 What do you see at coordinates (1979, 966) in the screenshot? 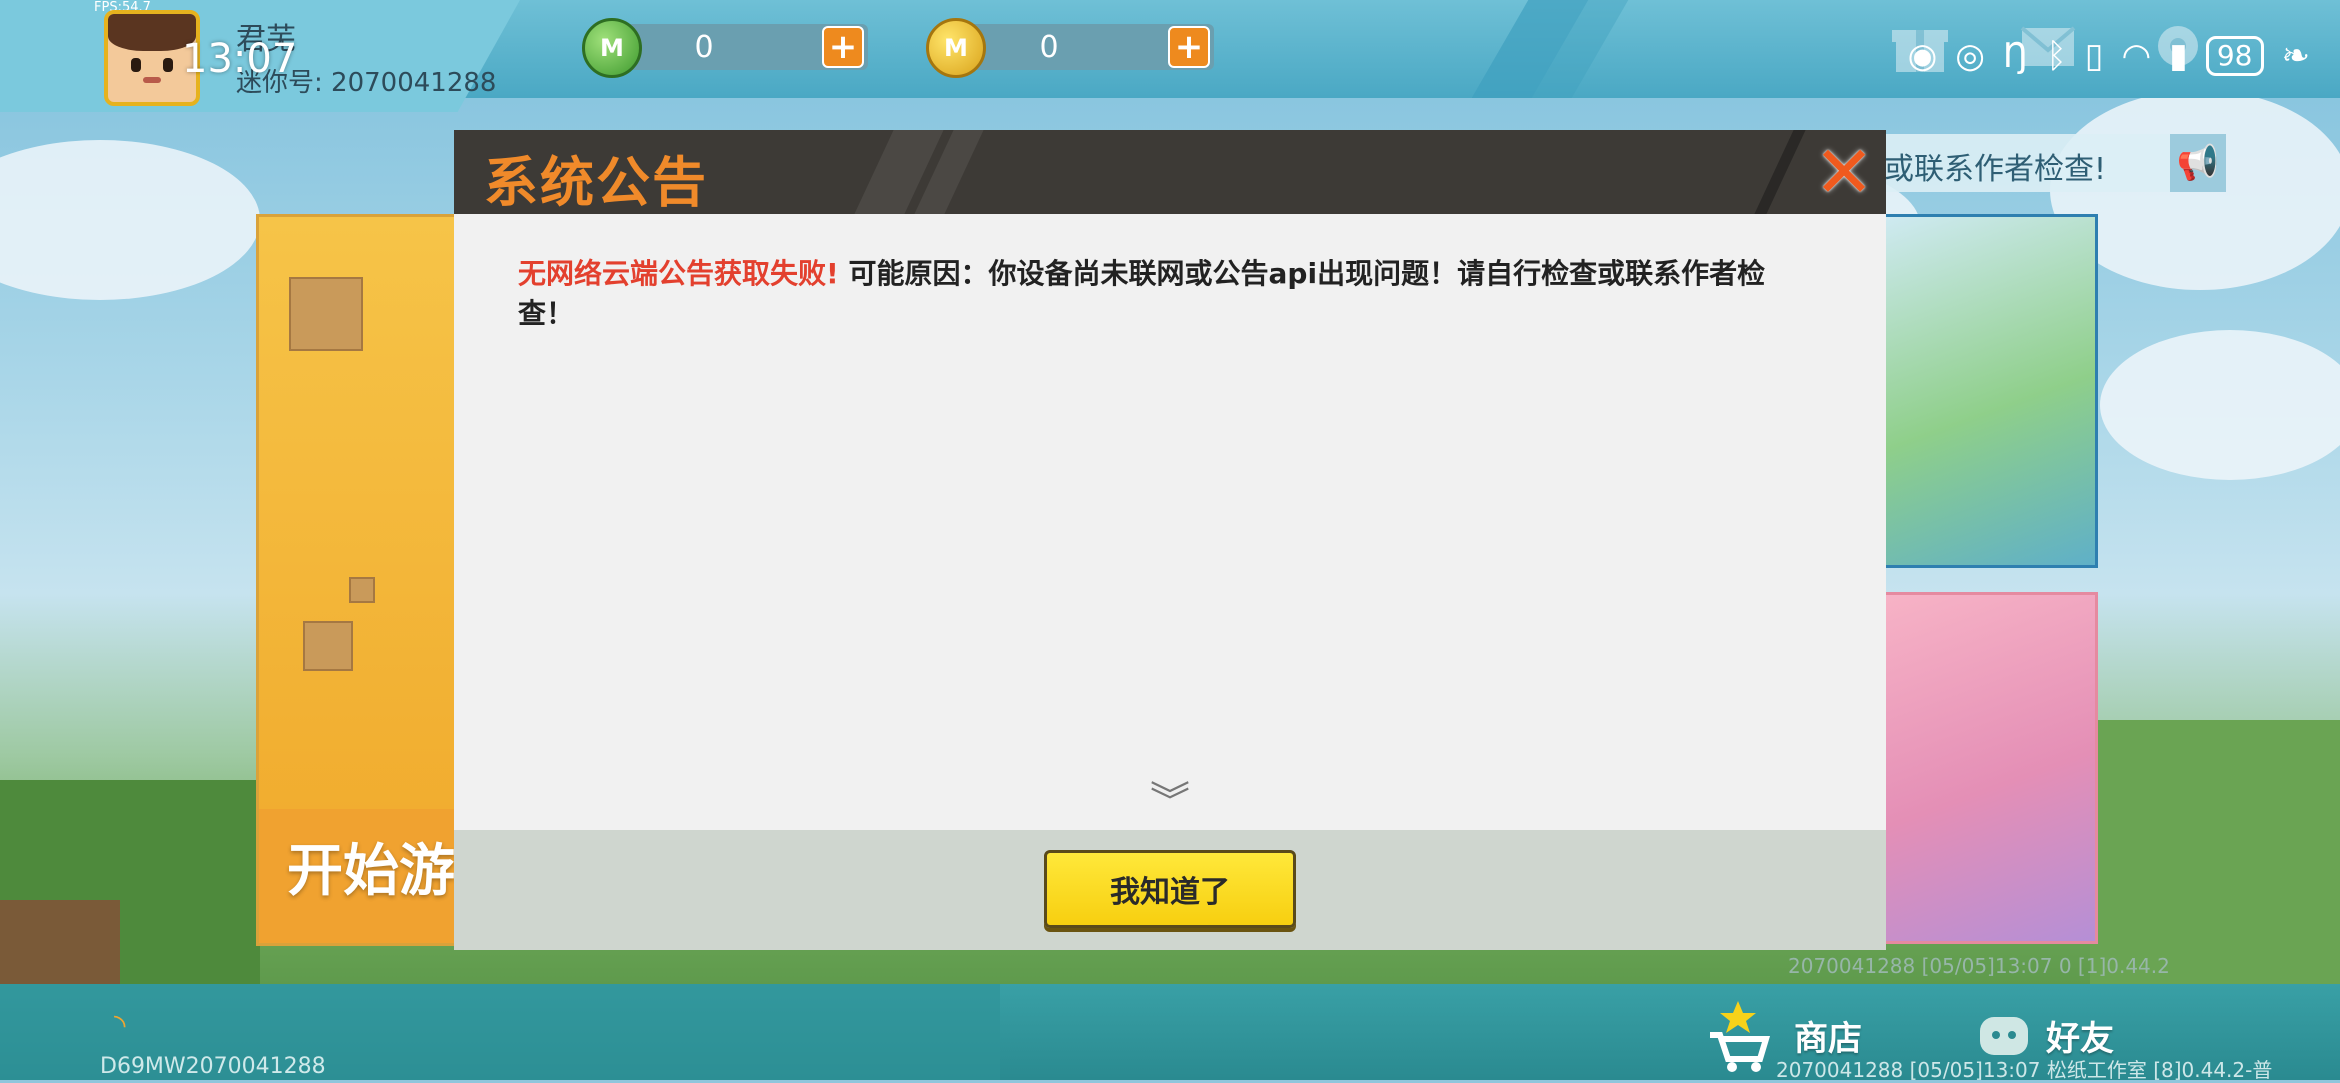
I see `version-info-upper: 2070041288 [05/05]13:07 0 [1]0.44.2` at bounding box center [1979, 966].